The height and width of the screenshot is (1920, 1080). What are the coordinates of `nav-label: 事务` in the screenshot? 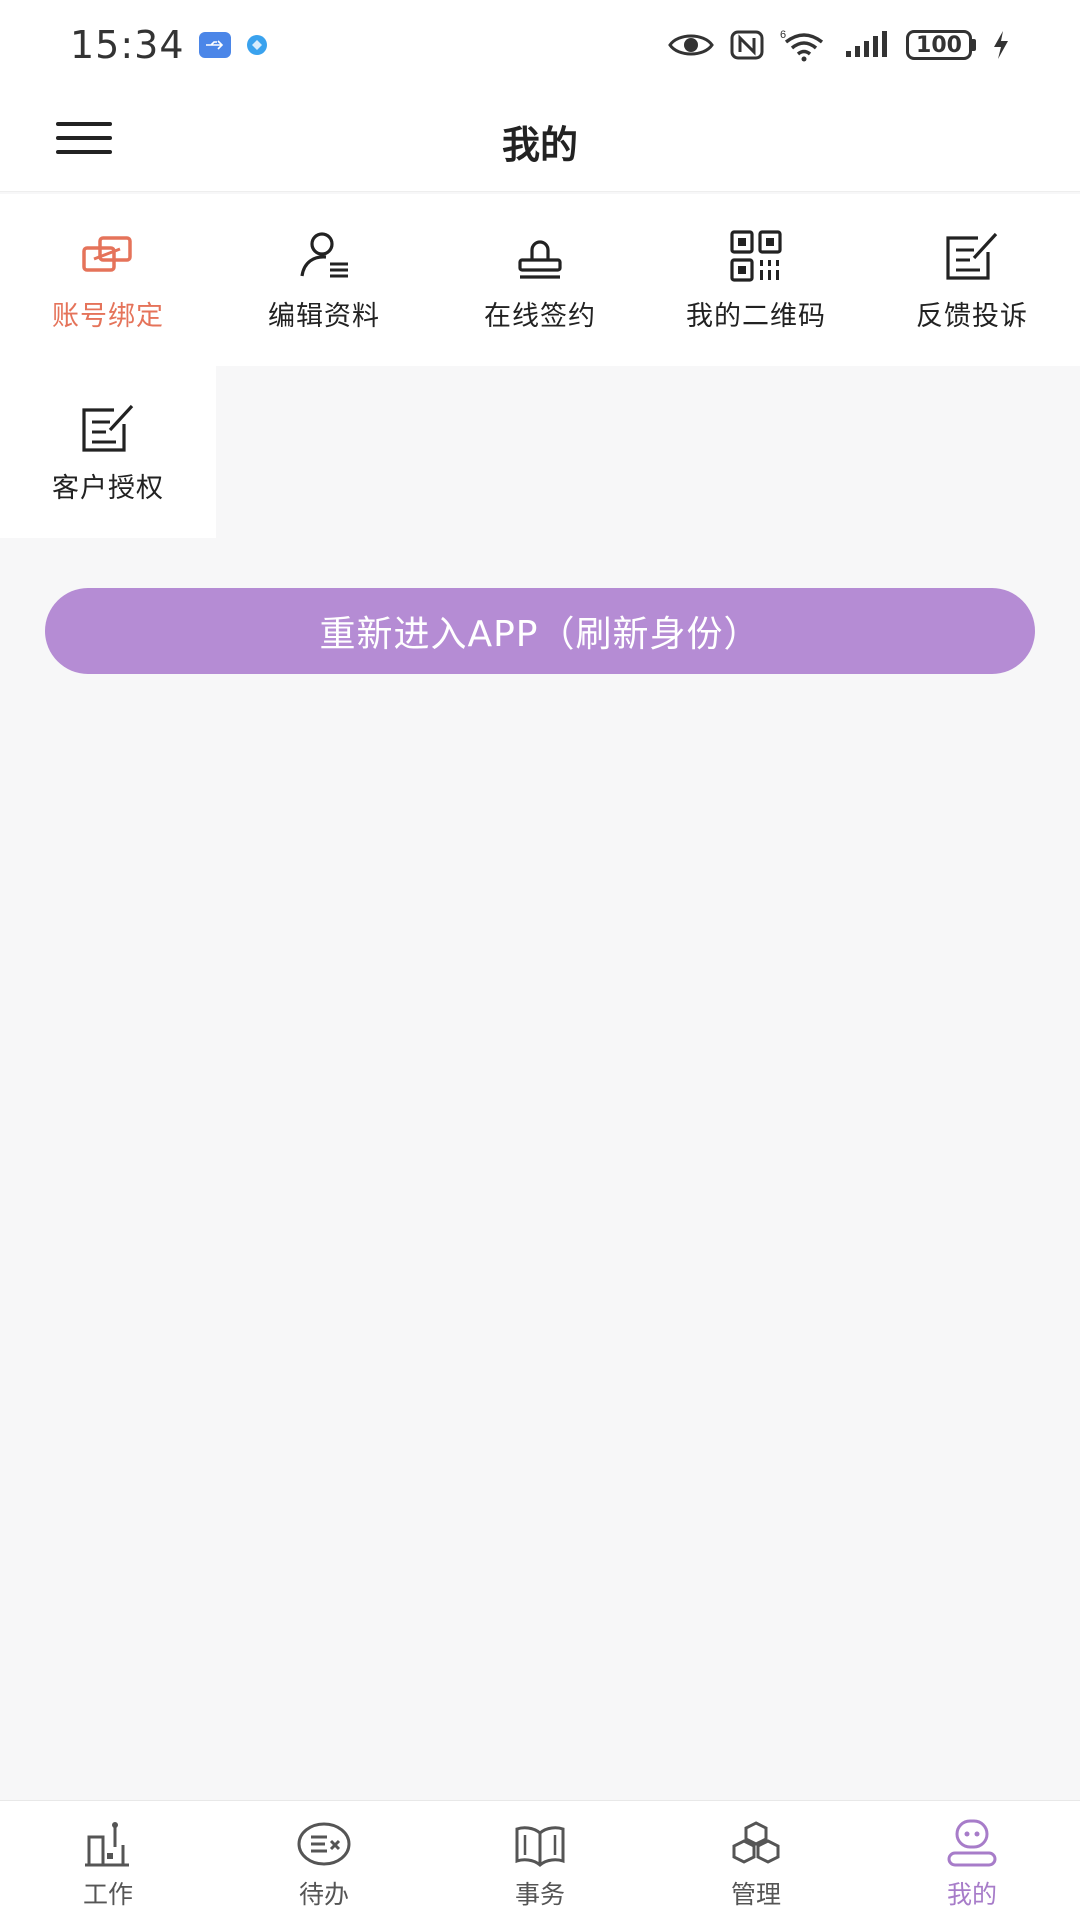 It's located at (539, 1894).